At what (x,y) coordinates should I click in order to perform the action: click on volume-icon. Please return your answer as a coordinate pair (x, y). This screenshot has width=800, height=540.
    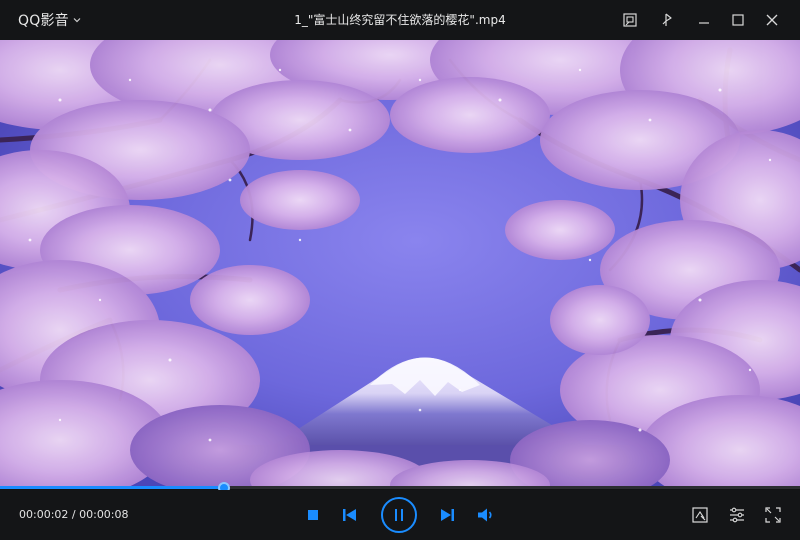
    Looking at the image, I should click on (485, 515).